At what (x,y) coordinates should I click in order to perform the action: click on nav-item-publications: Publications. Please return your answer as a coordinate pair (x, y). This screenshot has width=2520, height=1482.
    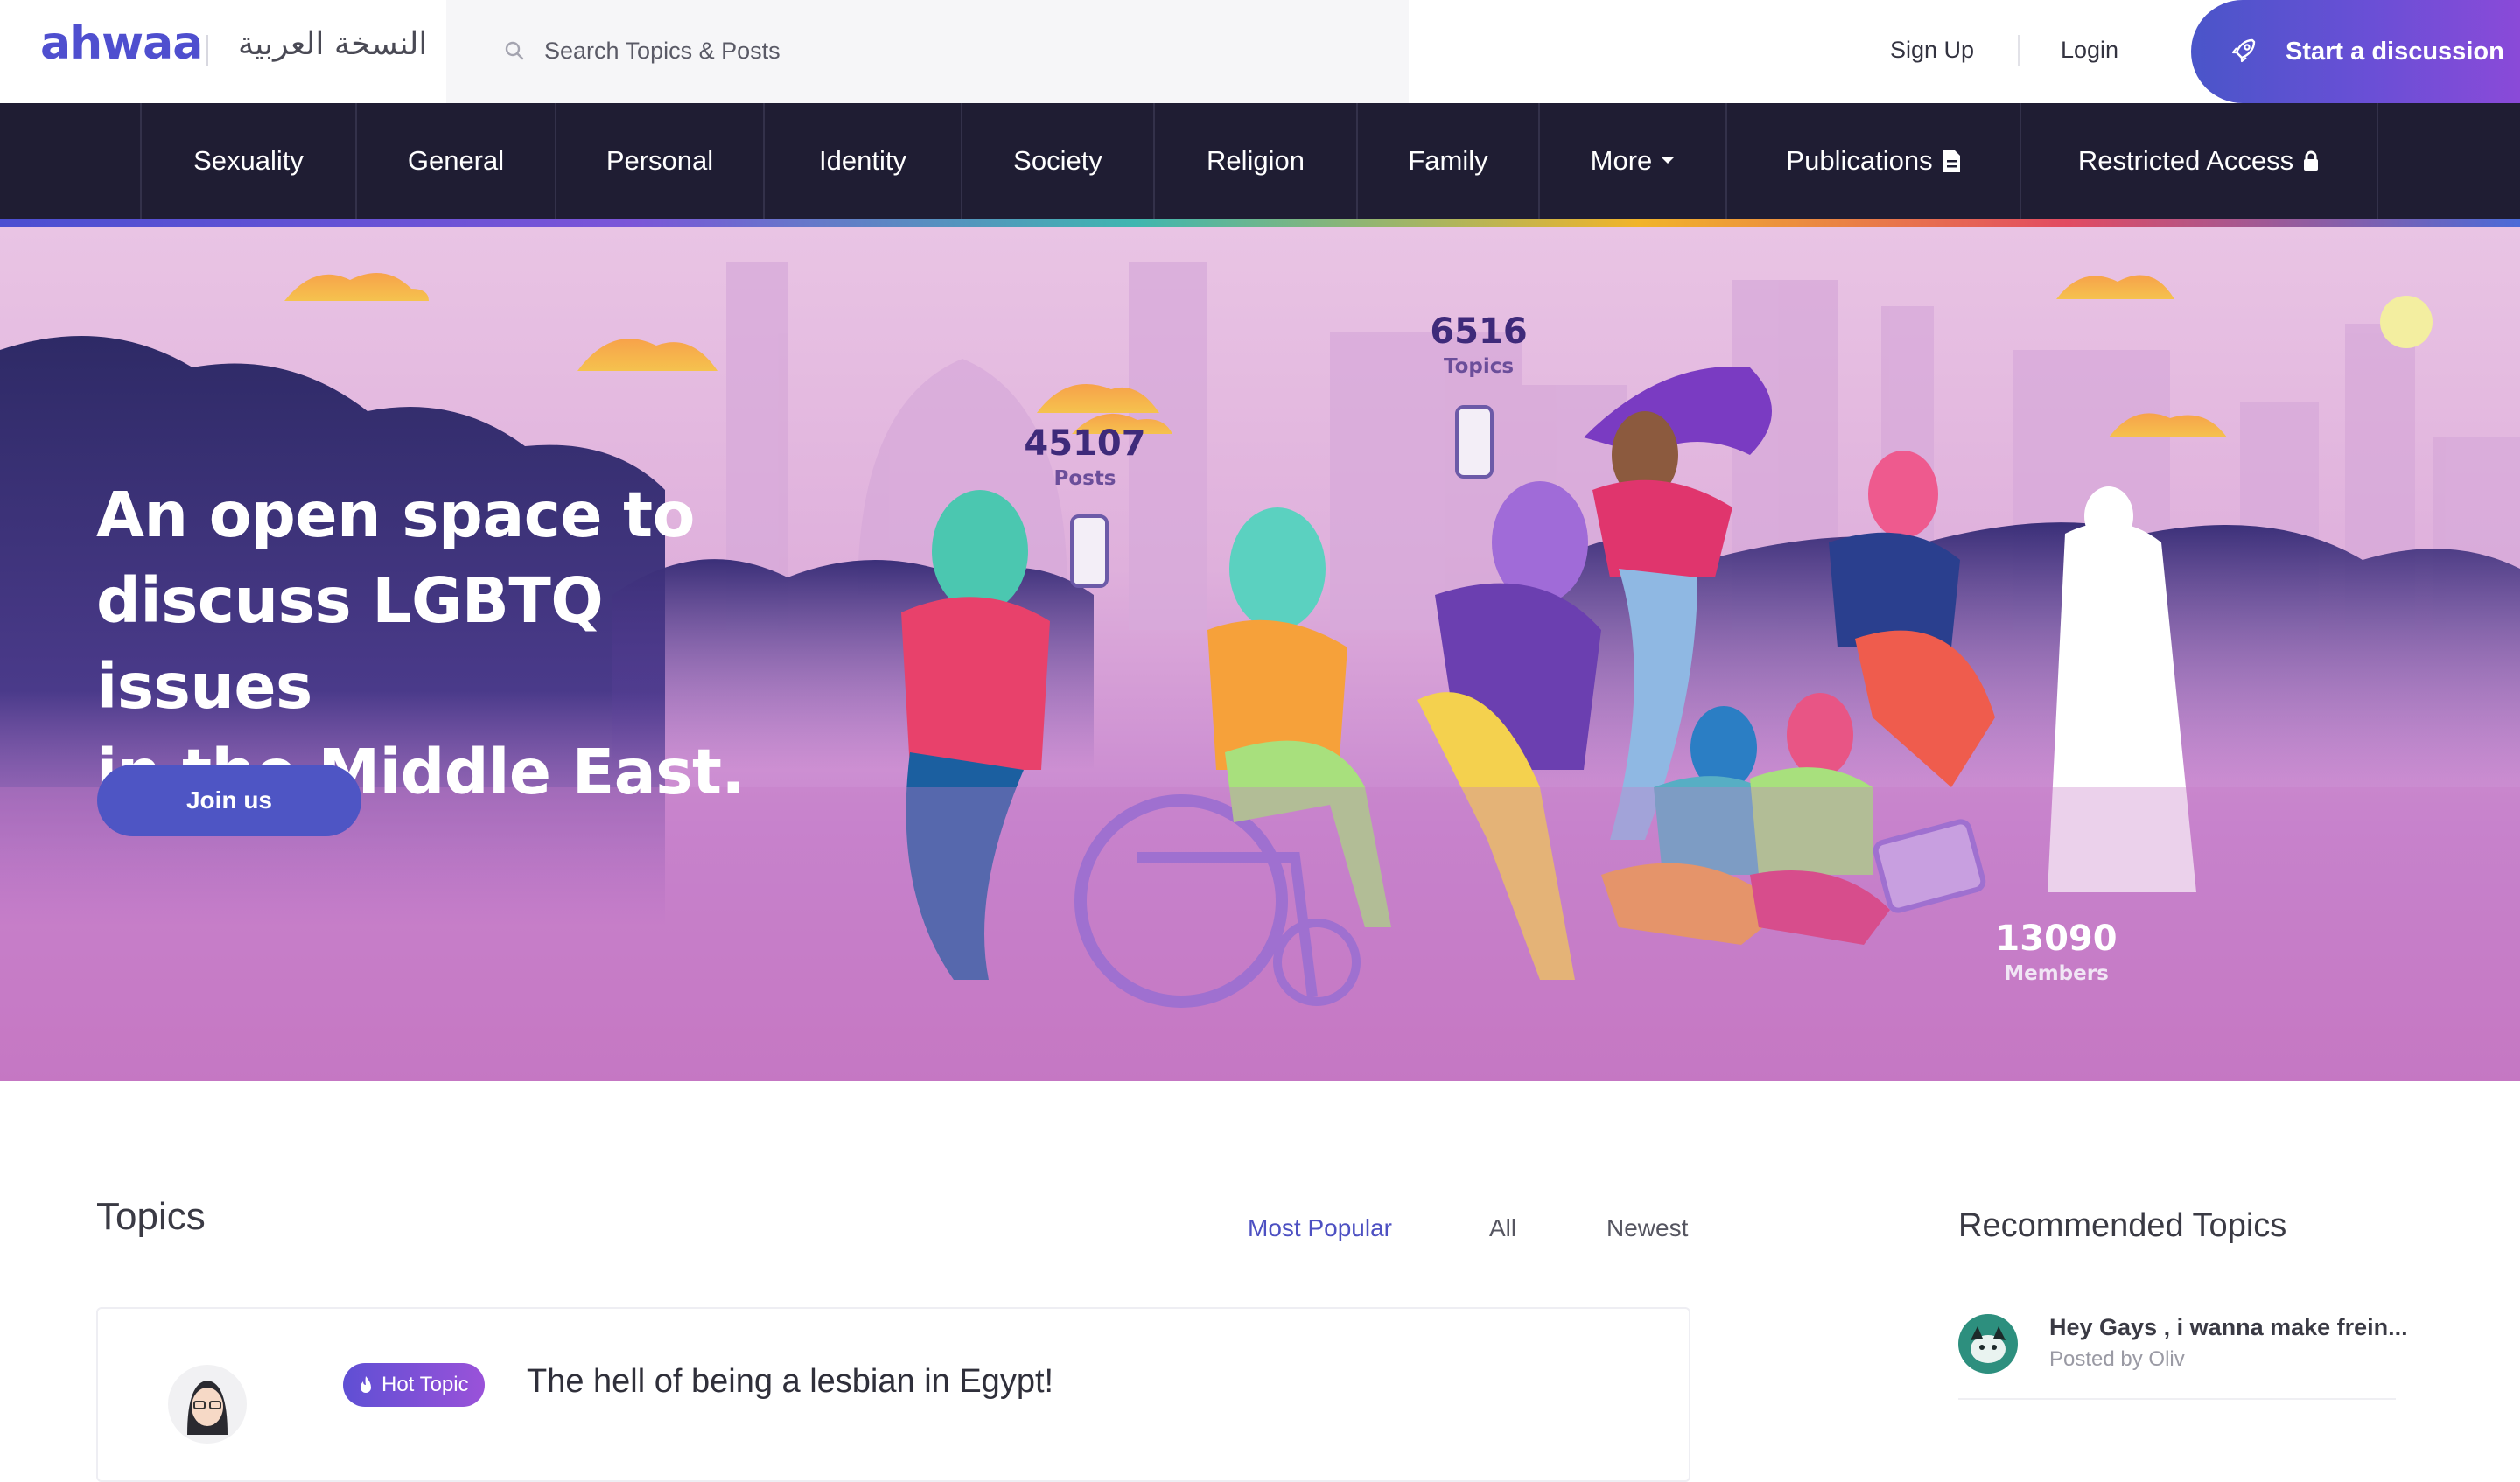
    Looking at the image, I should click on (1873, 161).